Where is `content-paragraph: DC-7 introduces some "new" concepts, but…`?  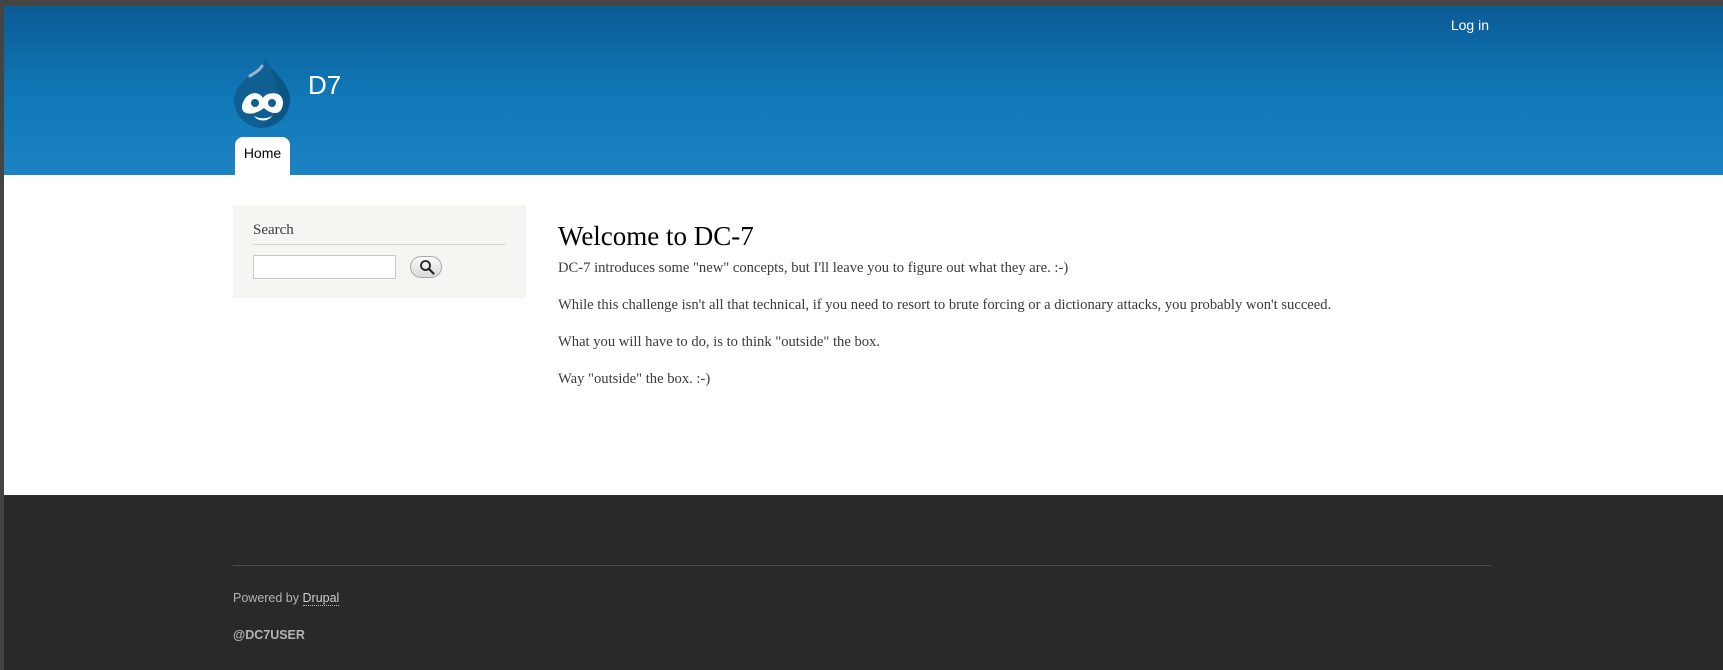 content-paragraph: DC-7 introduces some "new" concepts, but… is located at coordinates (813, 268).